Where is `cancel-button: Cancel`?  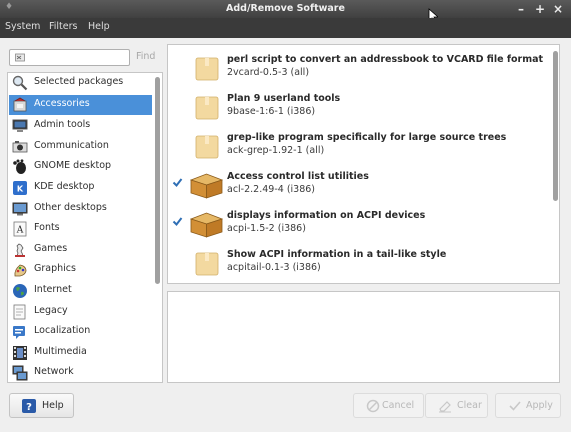 cancel-button: Cancel is located at coordinates (388, 405).